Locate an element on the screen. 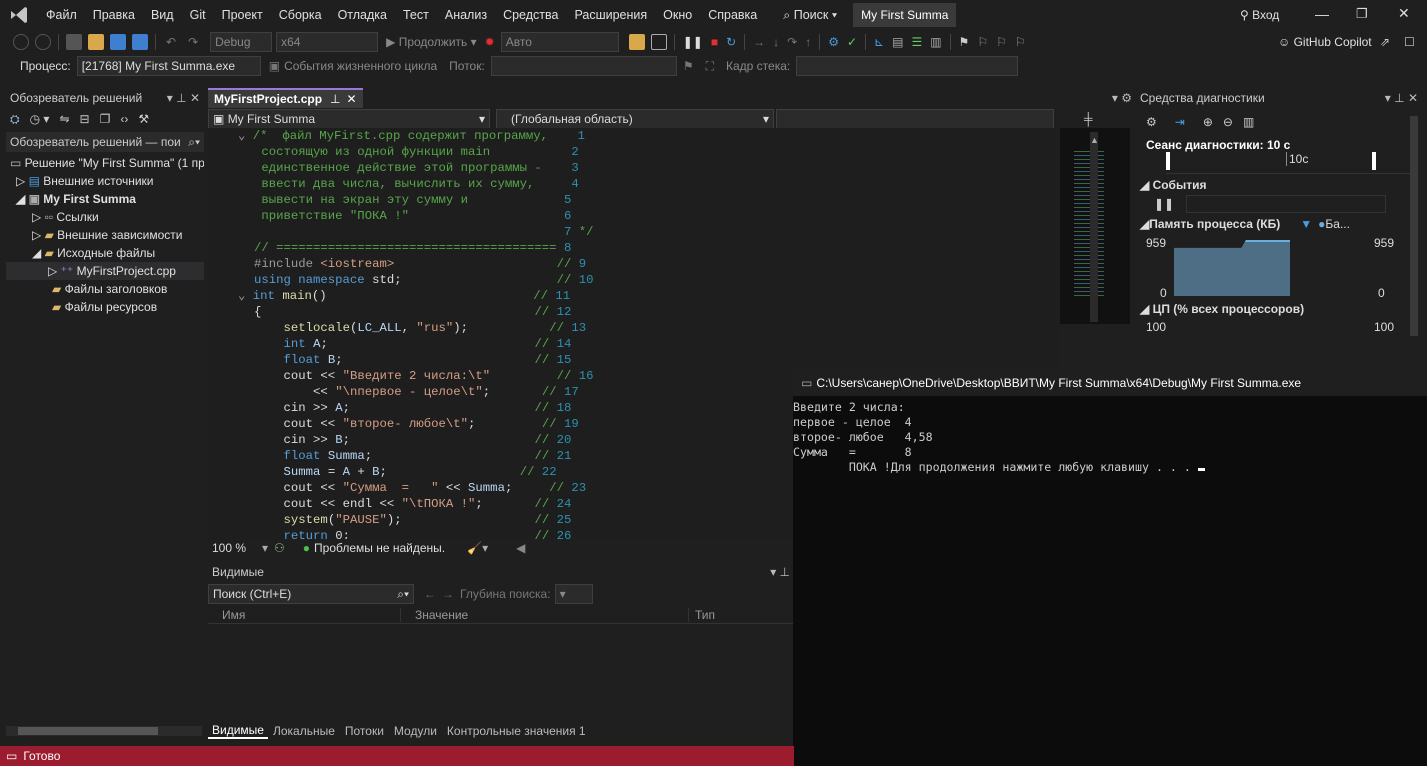 Image resolution: width=1427 pixels, height=766 pixels. scroll-left-icon: ◀ is located at coordinates (520, 548).